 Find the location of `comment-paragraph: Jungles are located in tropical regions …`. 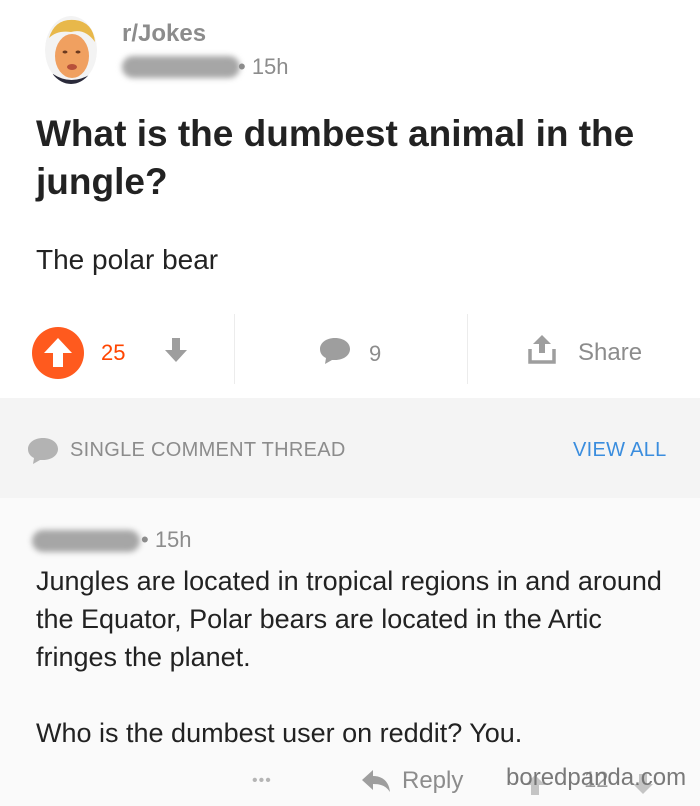

comment-paragraph: Jungles are located in tropical regions … is located at coordinates (349, 619).